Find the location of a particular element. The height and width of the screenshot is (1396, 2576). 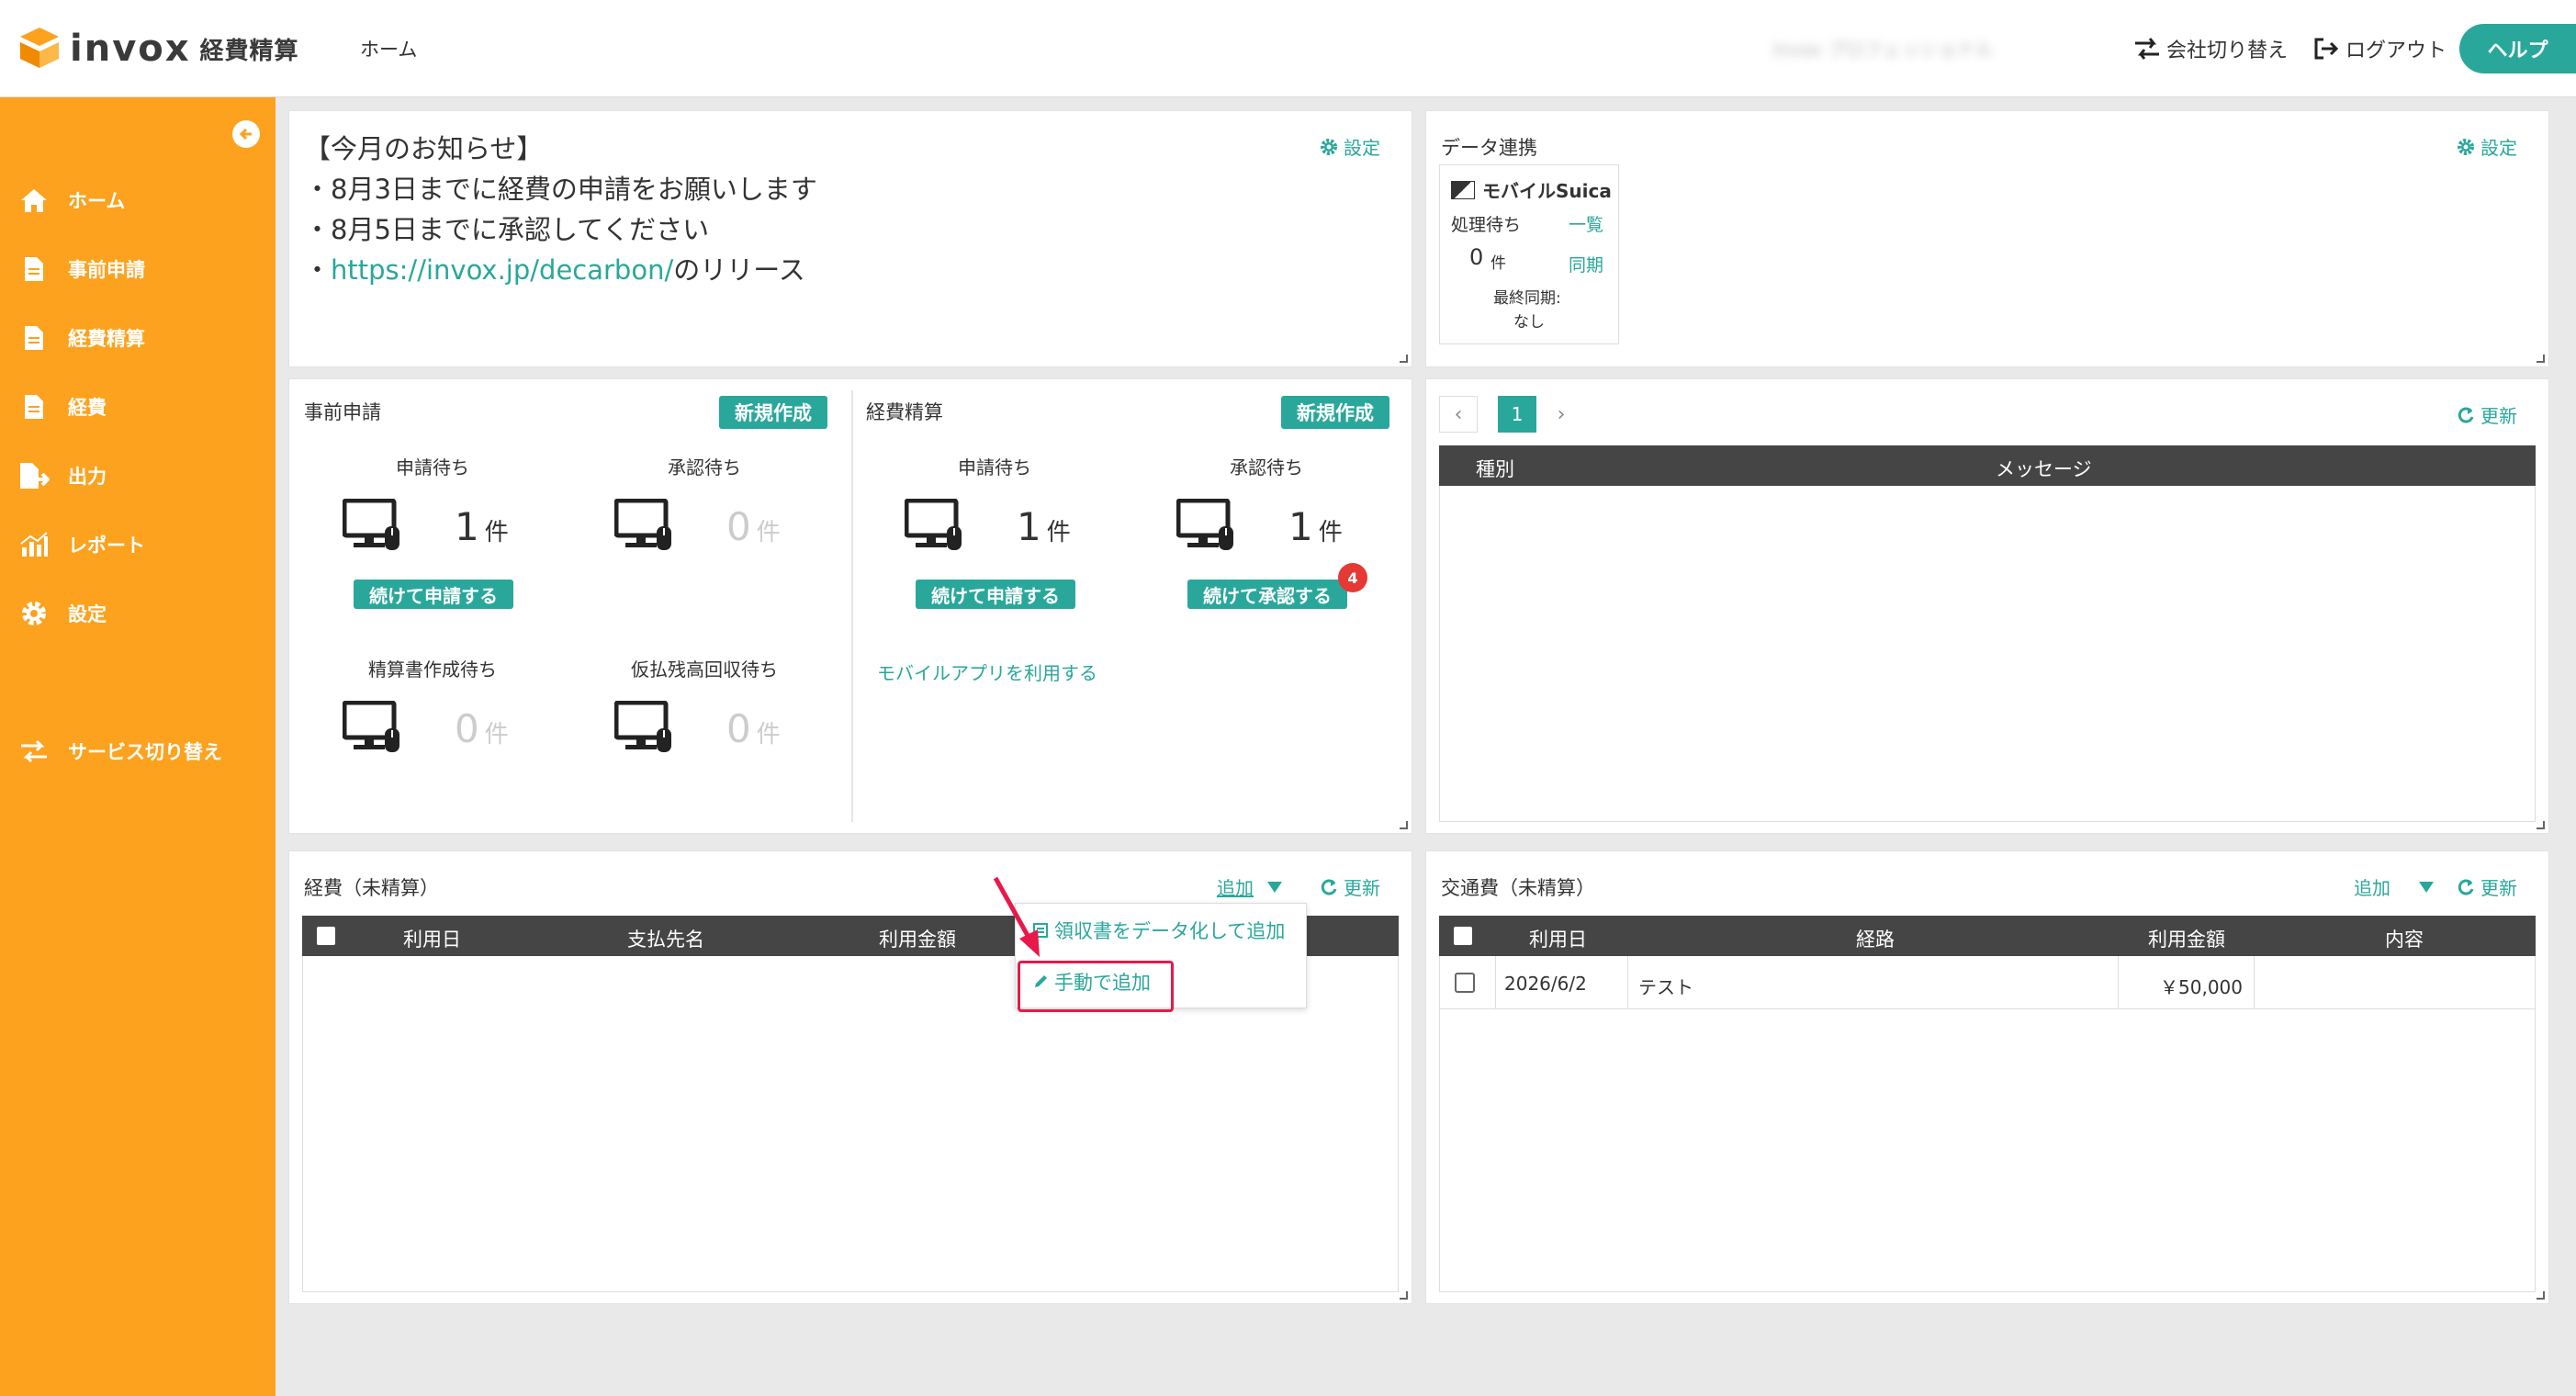

column-header: 種別 is located at coordinates (1495, 468).